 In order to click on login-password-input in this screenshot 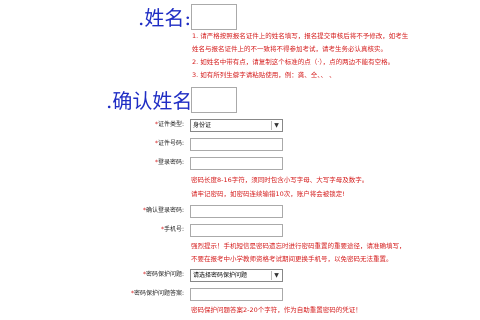, I will do `click(236, 163)`.